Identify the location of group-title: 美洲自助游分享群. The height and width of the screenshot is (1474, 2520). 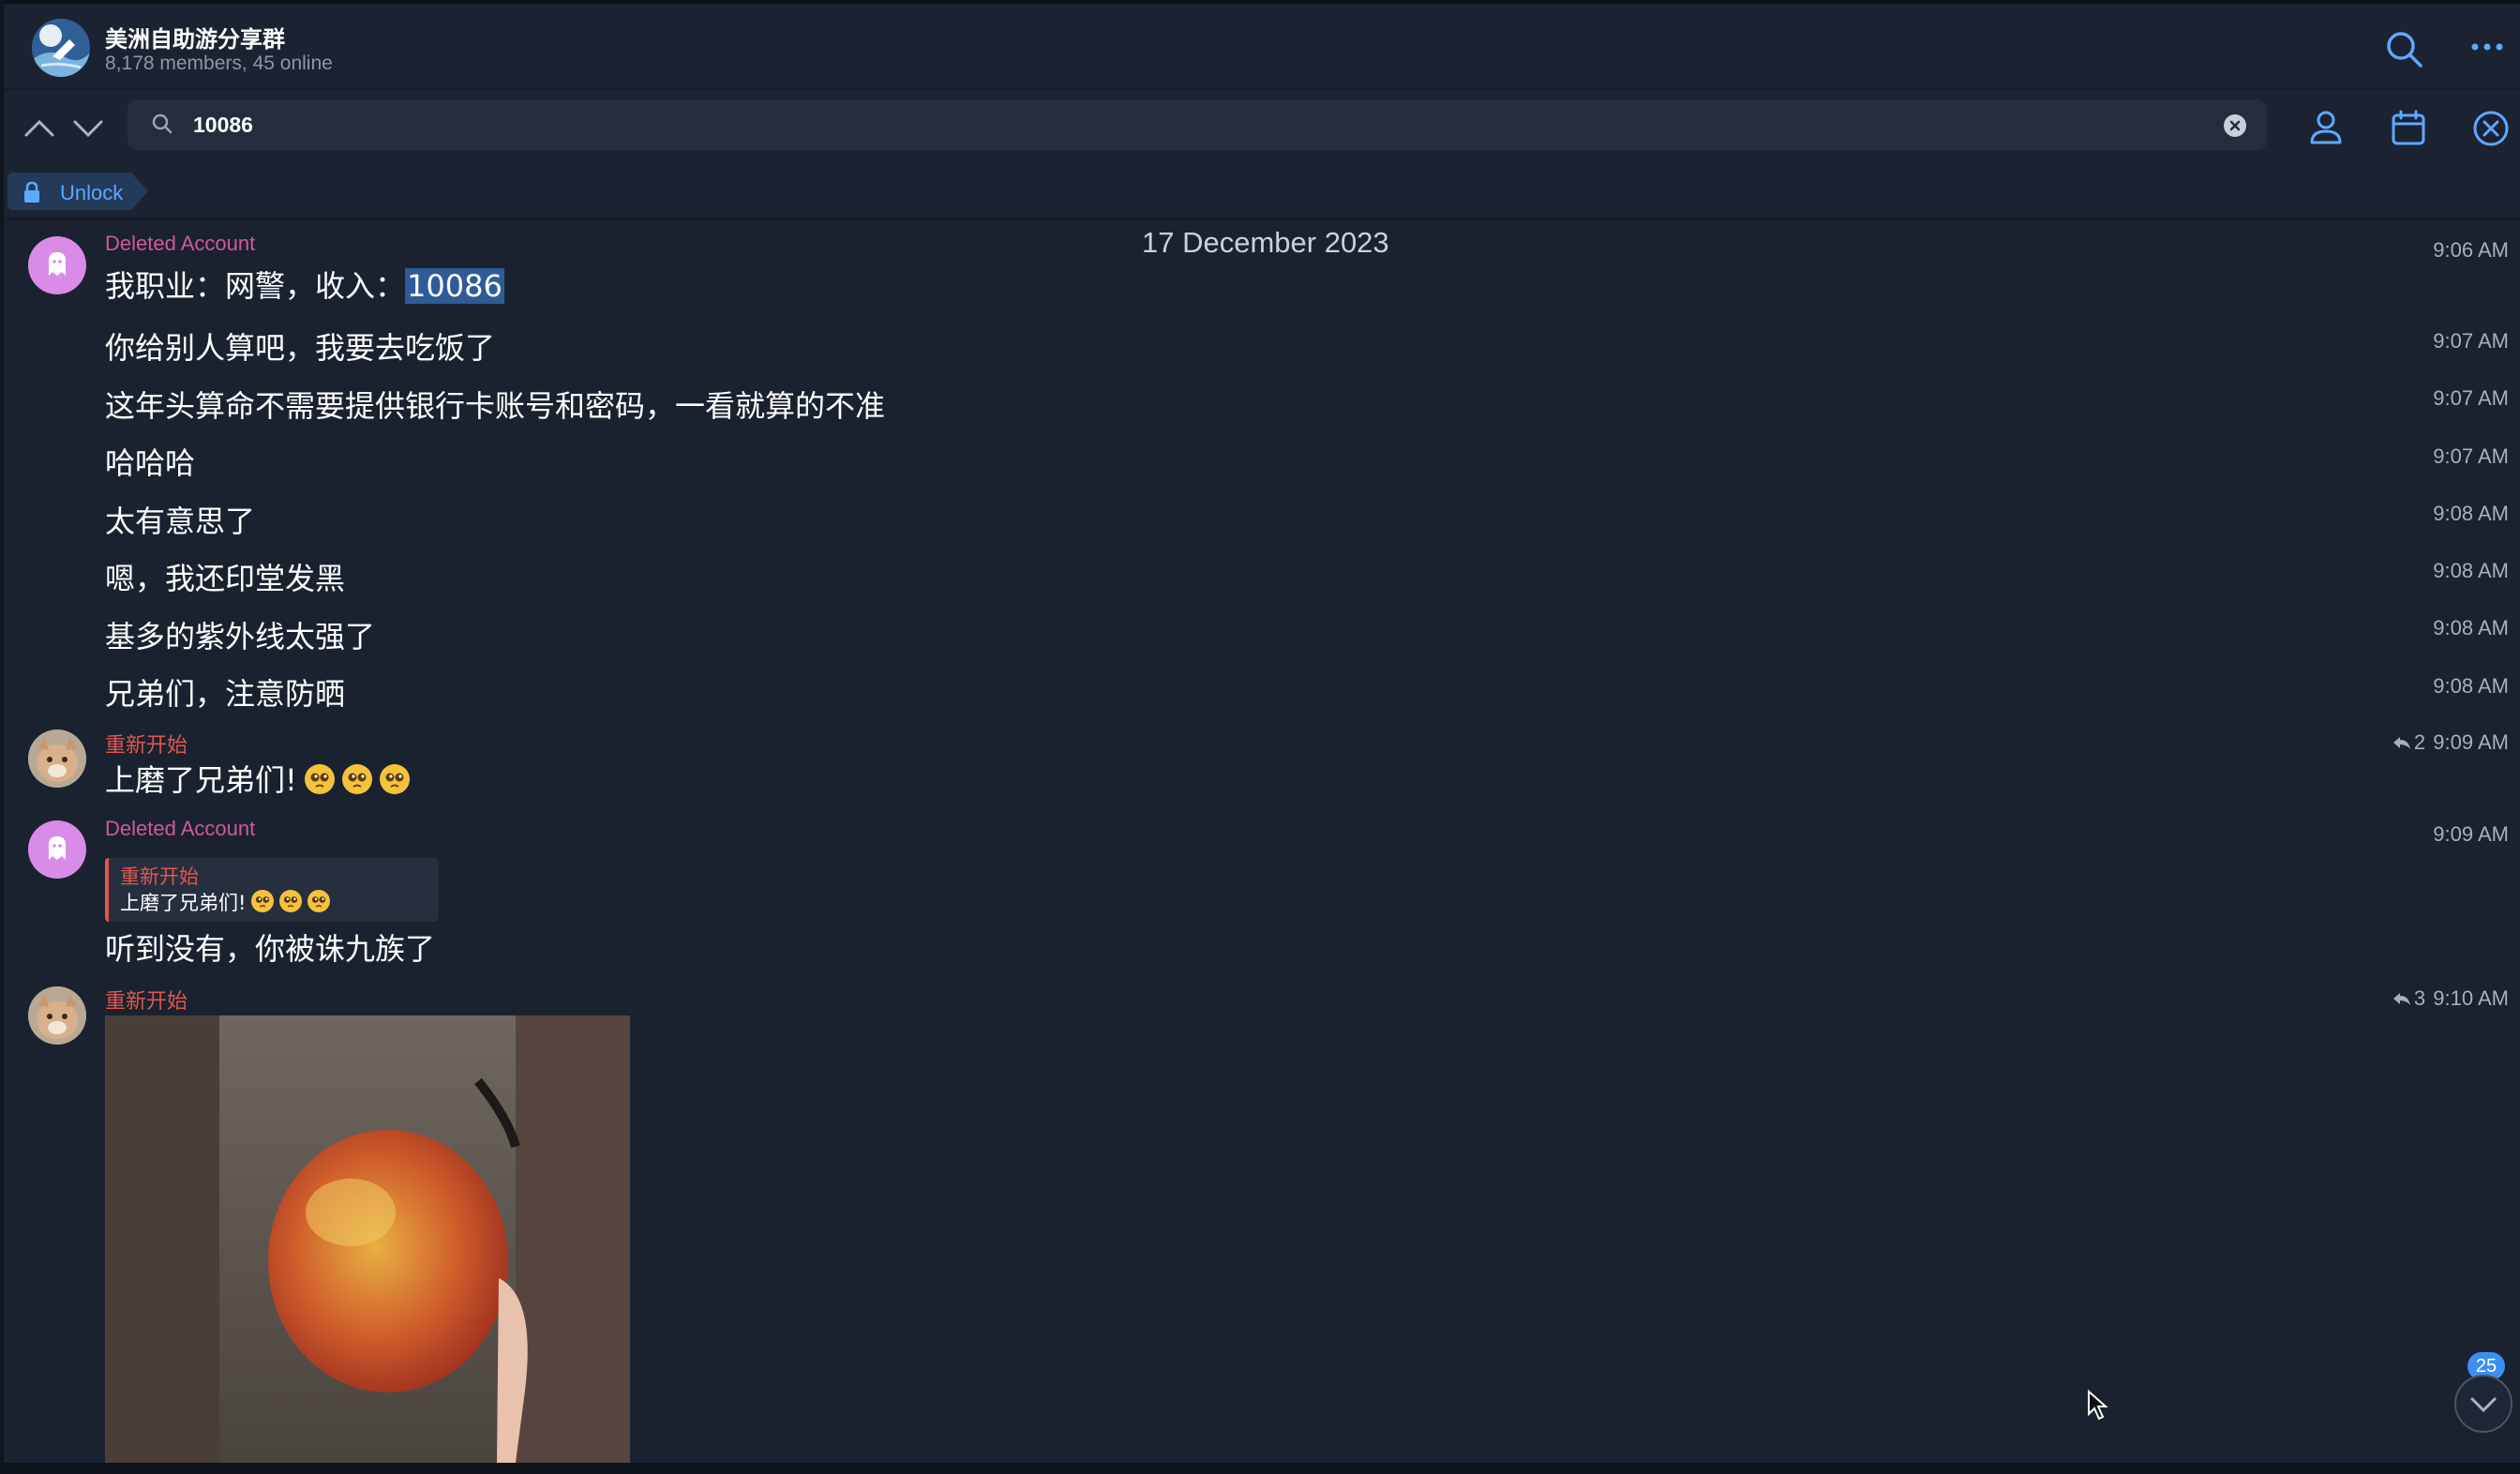
(195, 39).